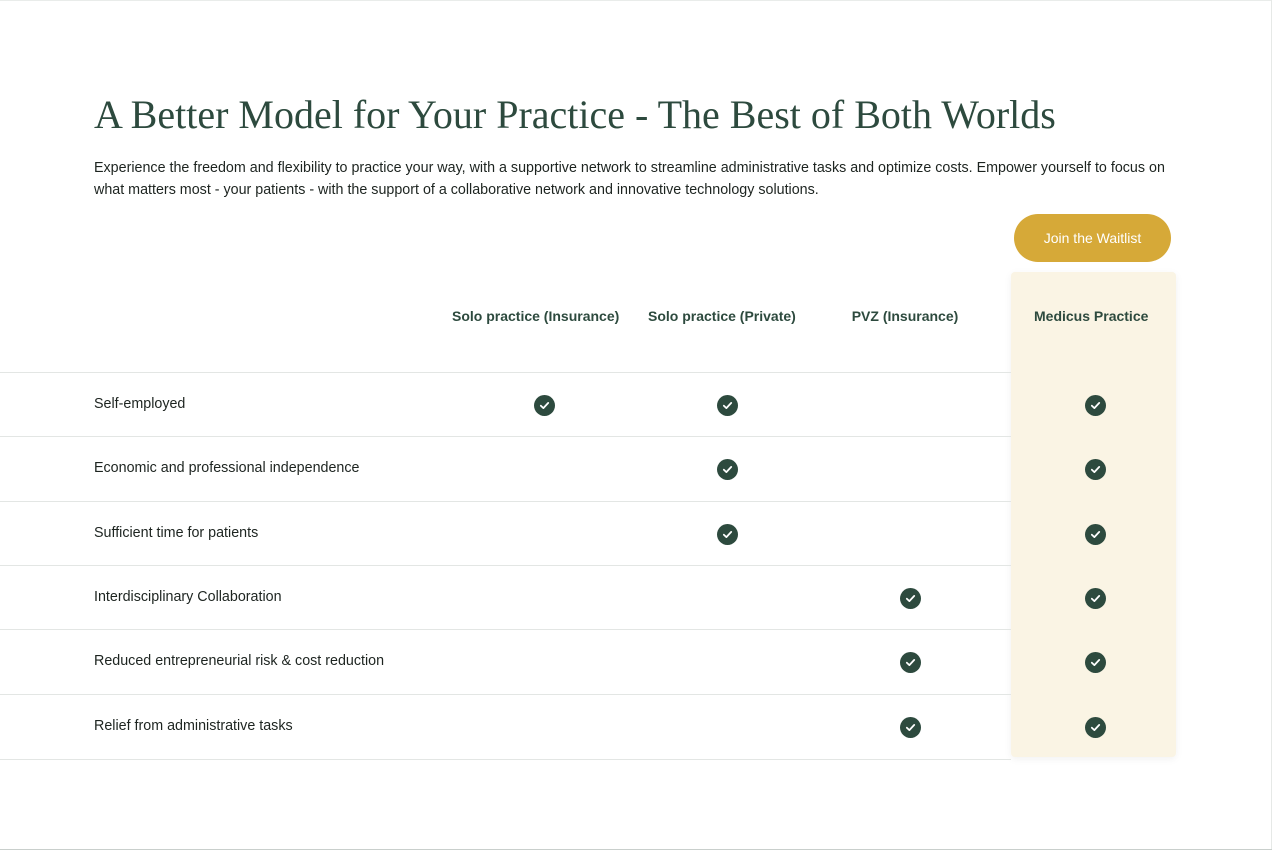  What do you see at coordinates (1093, 514) in the screenshot?
I see `medicus-practice-highlight-column` at bounding box center [1093, 514].